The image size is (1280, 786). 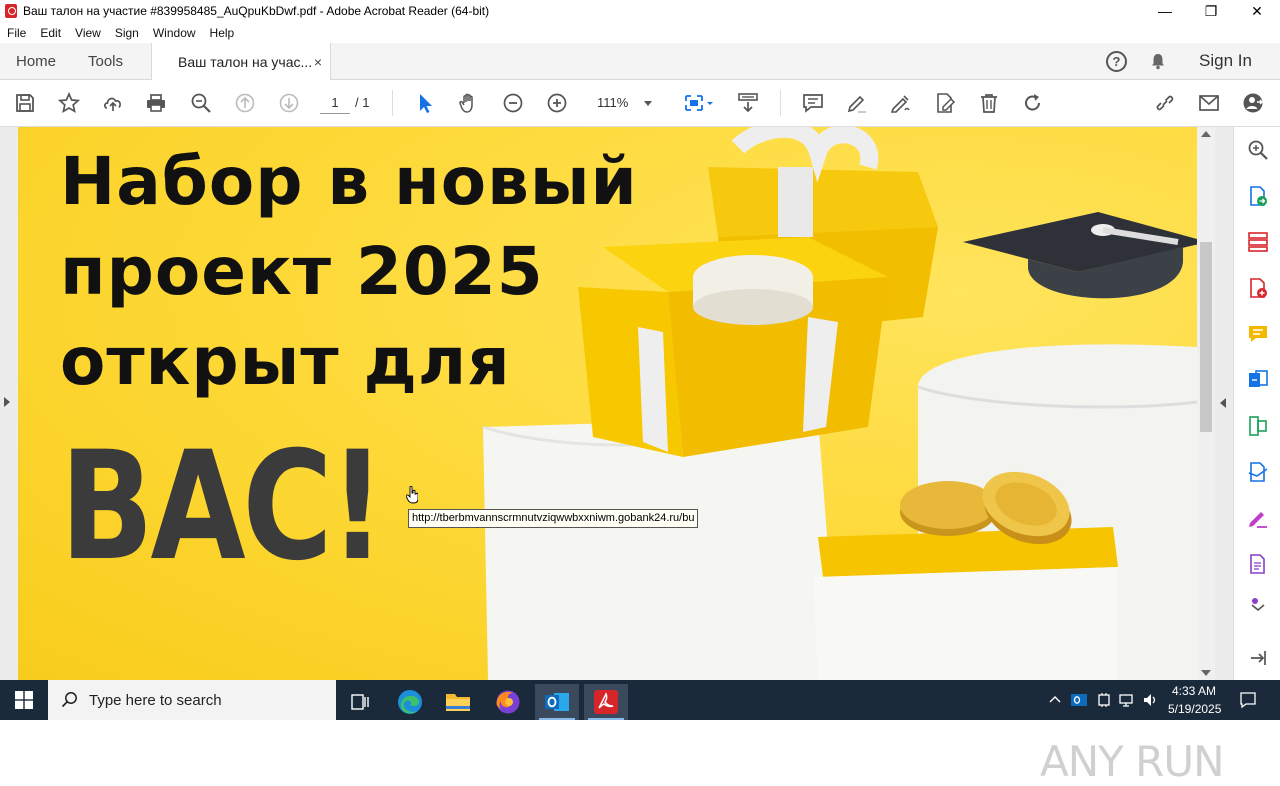 I want to click on windows-logo-icon, so click(x=24, y=700).